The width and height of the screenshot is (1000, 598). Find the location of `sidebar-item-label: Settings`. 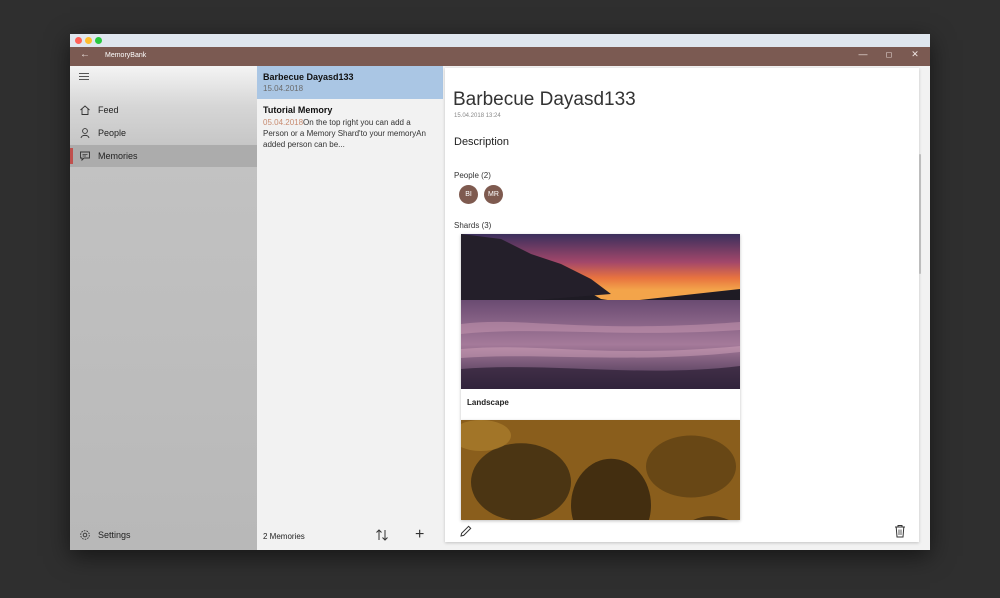

sidebar-item-label: Settings is located at coordinates (114, 535).